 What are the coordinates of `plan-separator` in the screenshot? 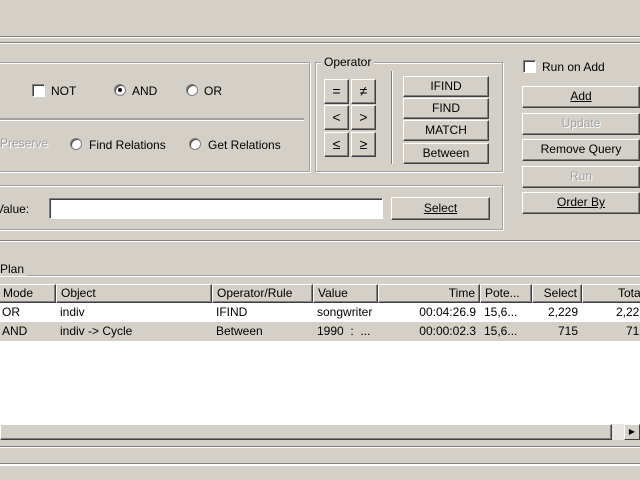 It's located at (320, 241).